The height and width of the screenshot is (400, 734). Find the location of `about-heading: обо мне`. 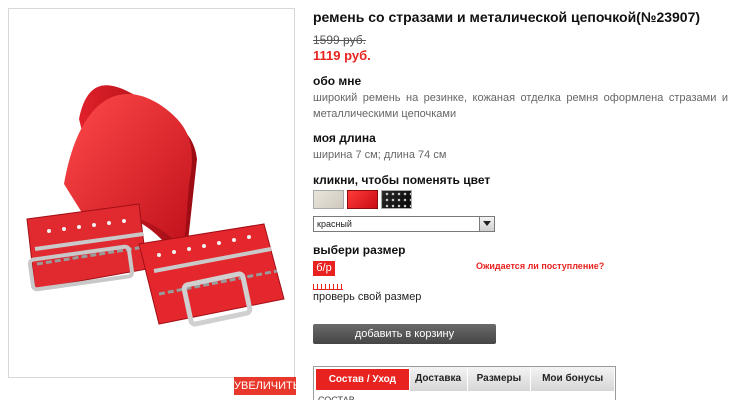

about-heading: обо мне is located at coordinates (337, 81).